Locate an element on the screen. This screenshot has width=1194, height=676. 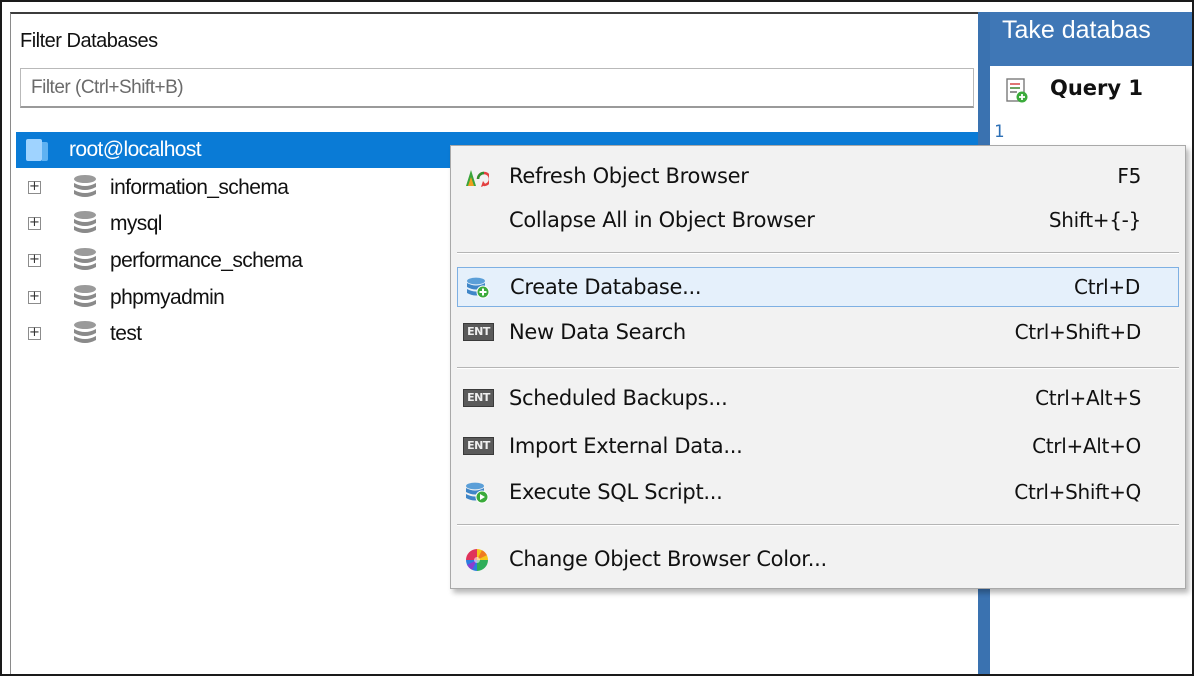
filter-databases-input is located at coordinates (497, 88).